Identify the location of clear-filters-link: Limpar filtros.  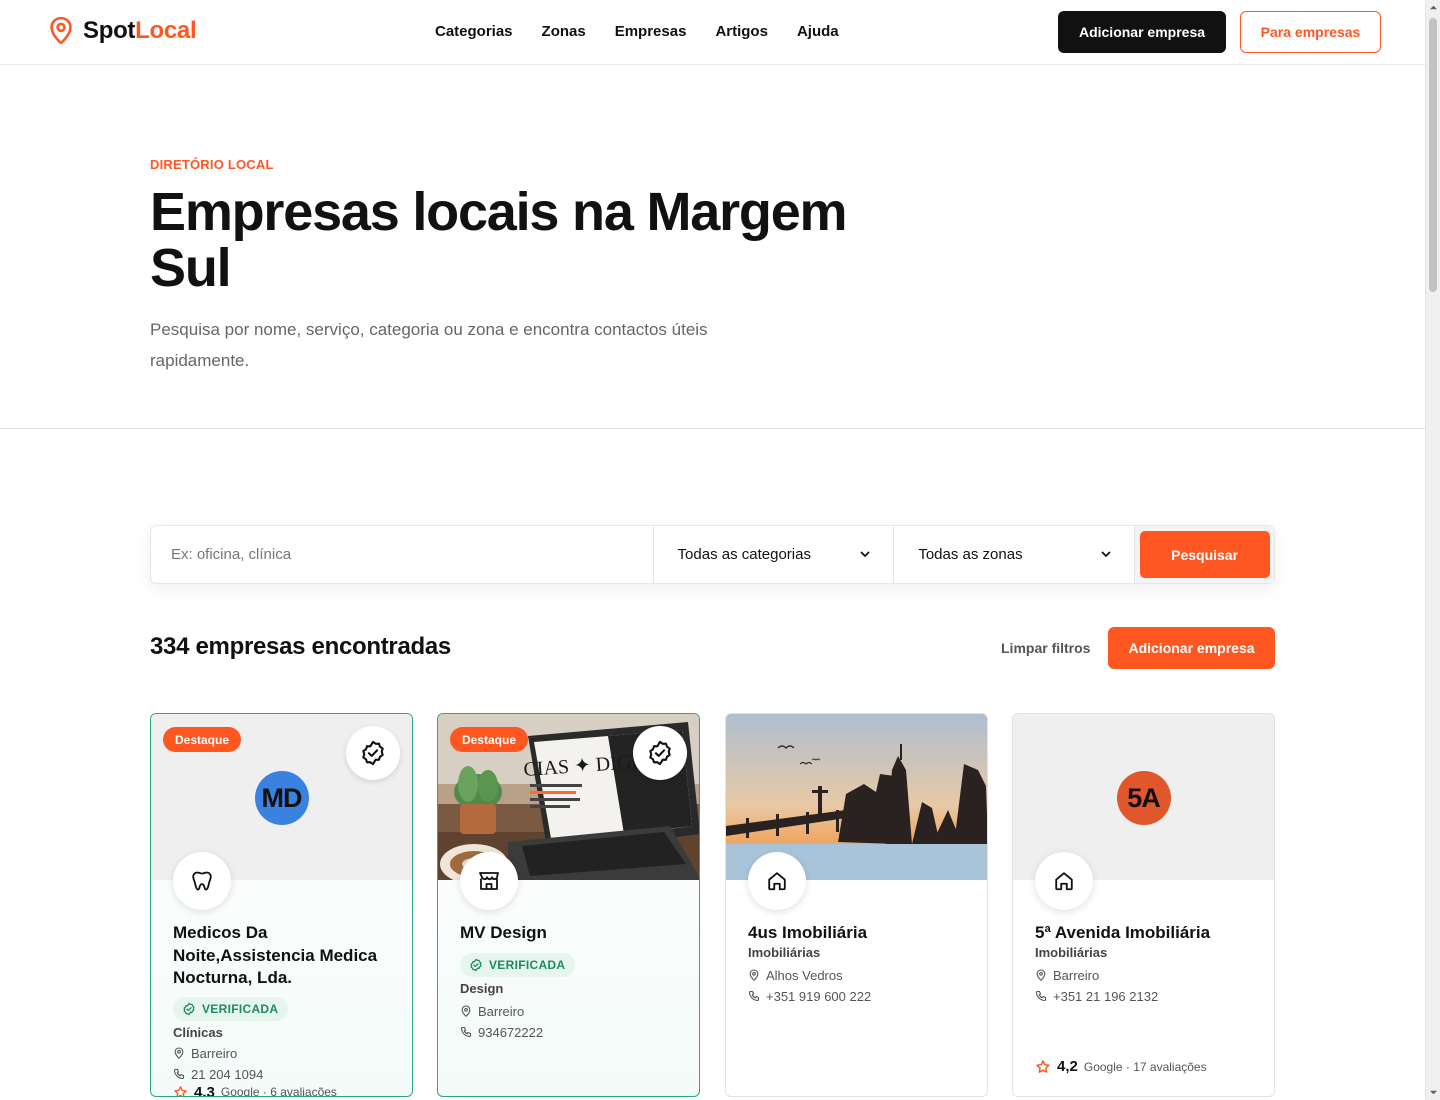
(1045, 648).